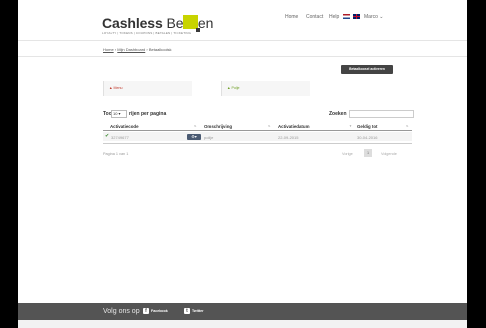  I want to click on cell-date: 22-09-2015, so click(288, 137).